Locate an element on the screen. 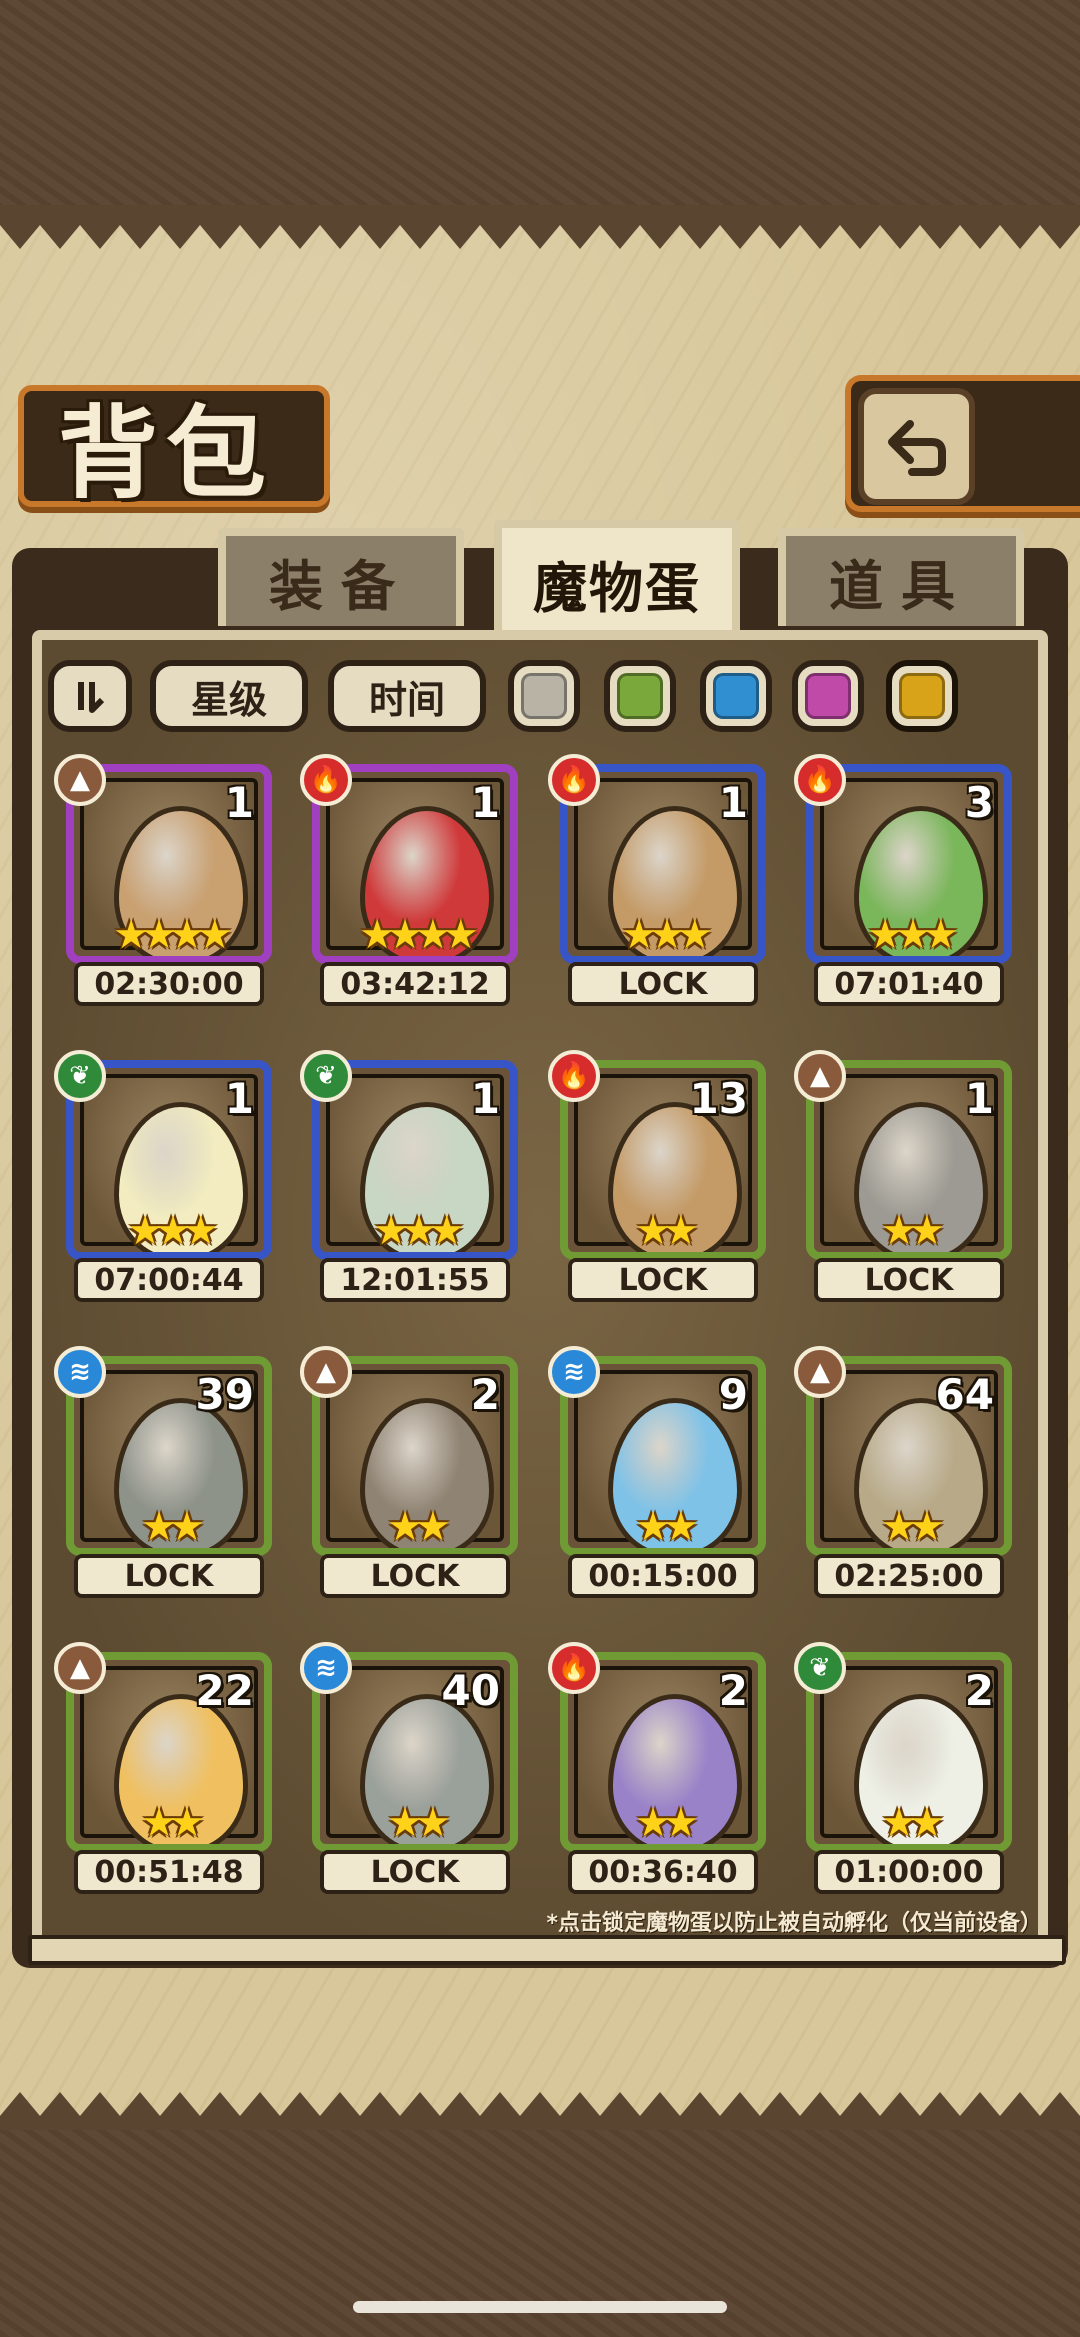 The image size is (1080, 2337). tab-monster-eggs: 魔物蛋 is located at coordinates (617, 579).